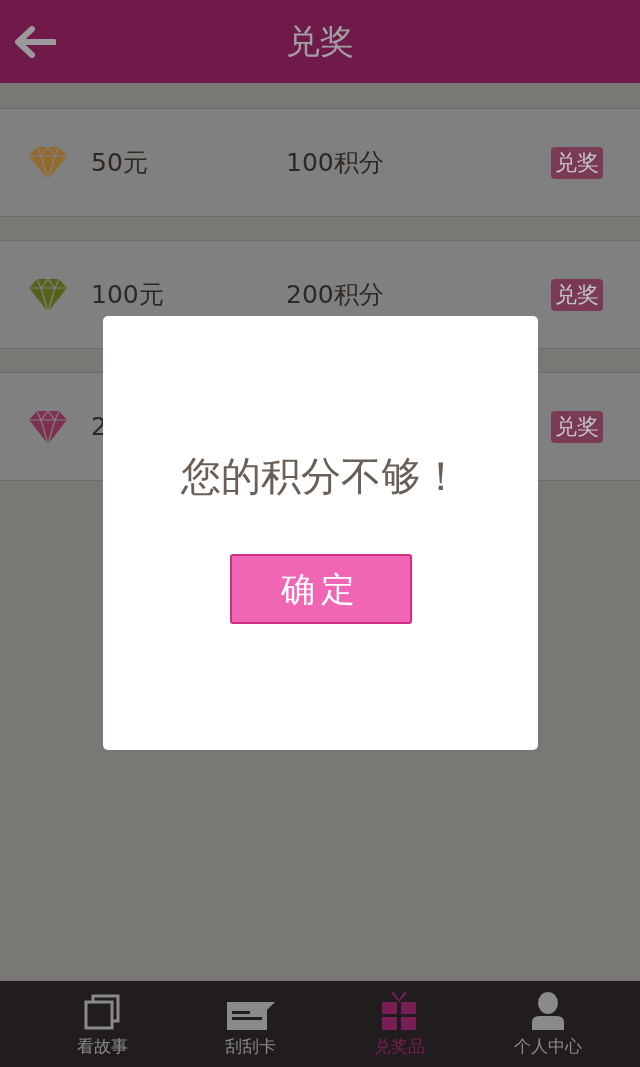 This screenshot has width=640, height=1067. Describe the element at coordinates (35, 42) in the screenshot. I see `back-arrow-icon` at that location.